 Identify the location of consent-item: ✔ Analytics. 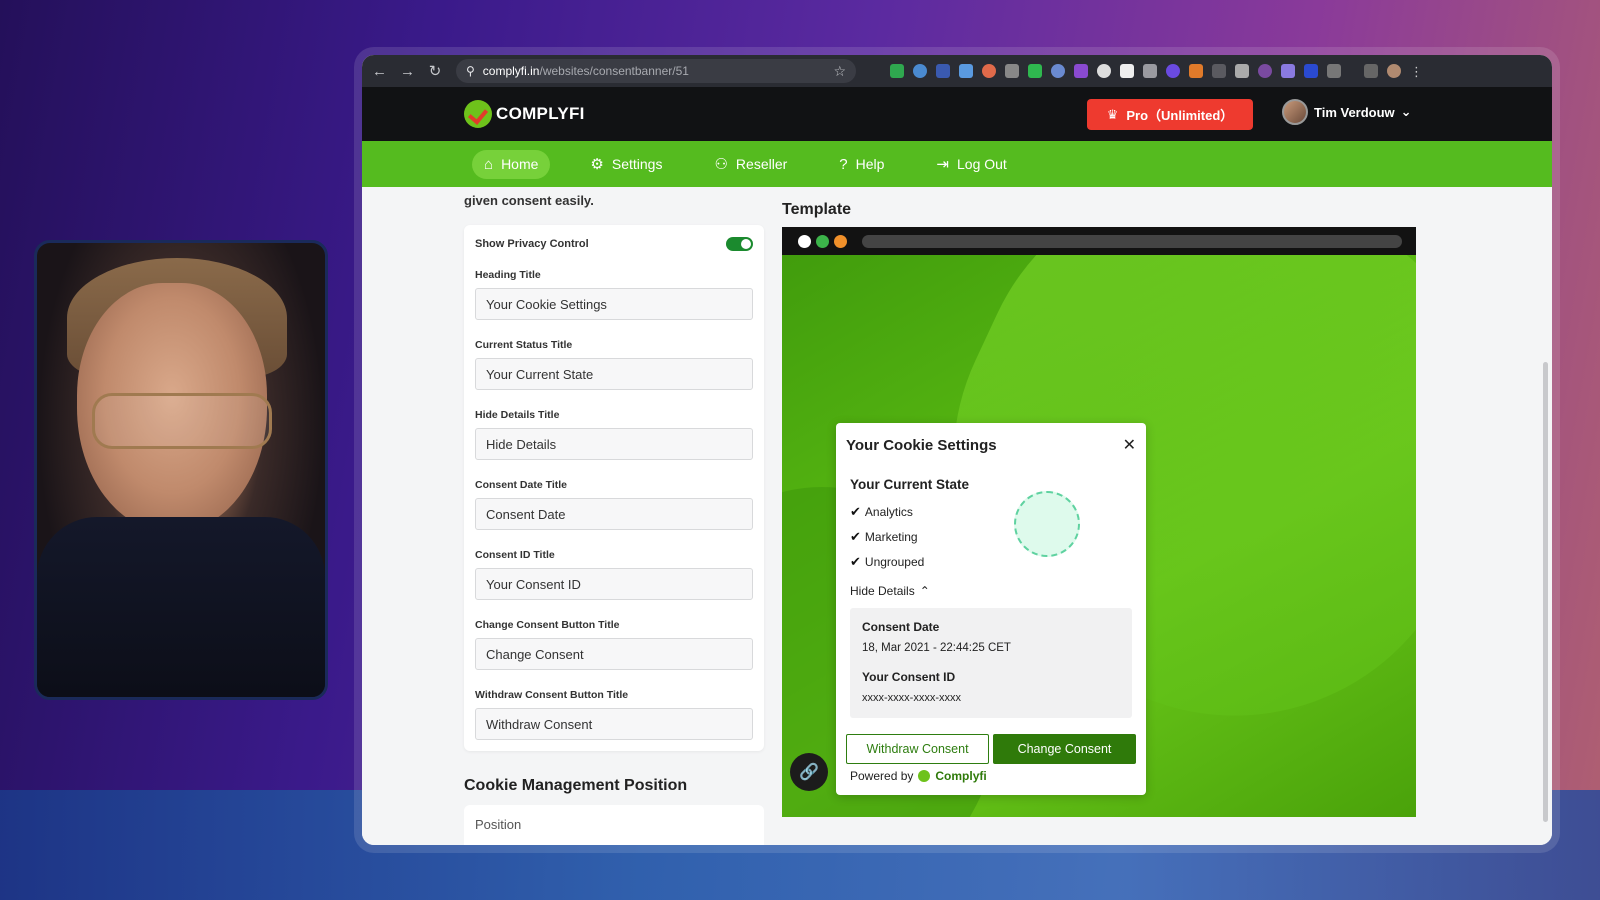
(993, 512).